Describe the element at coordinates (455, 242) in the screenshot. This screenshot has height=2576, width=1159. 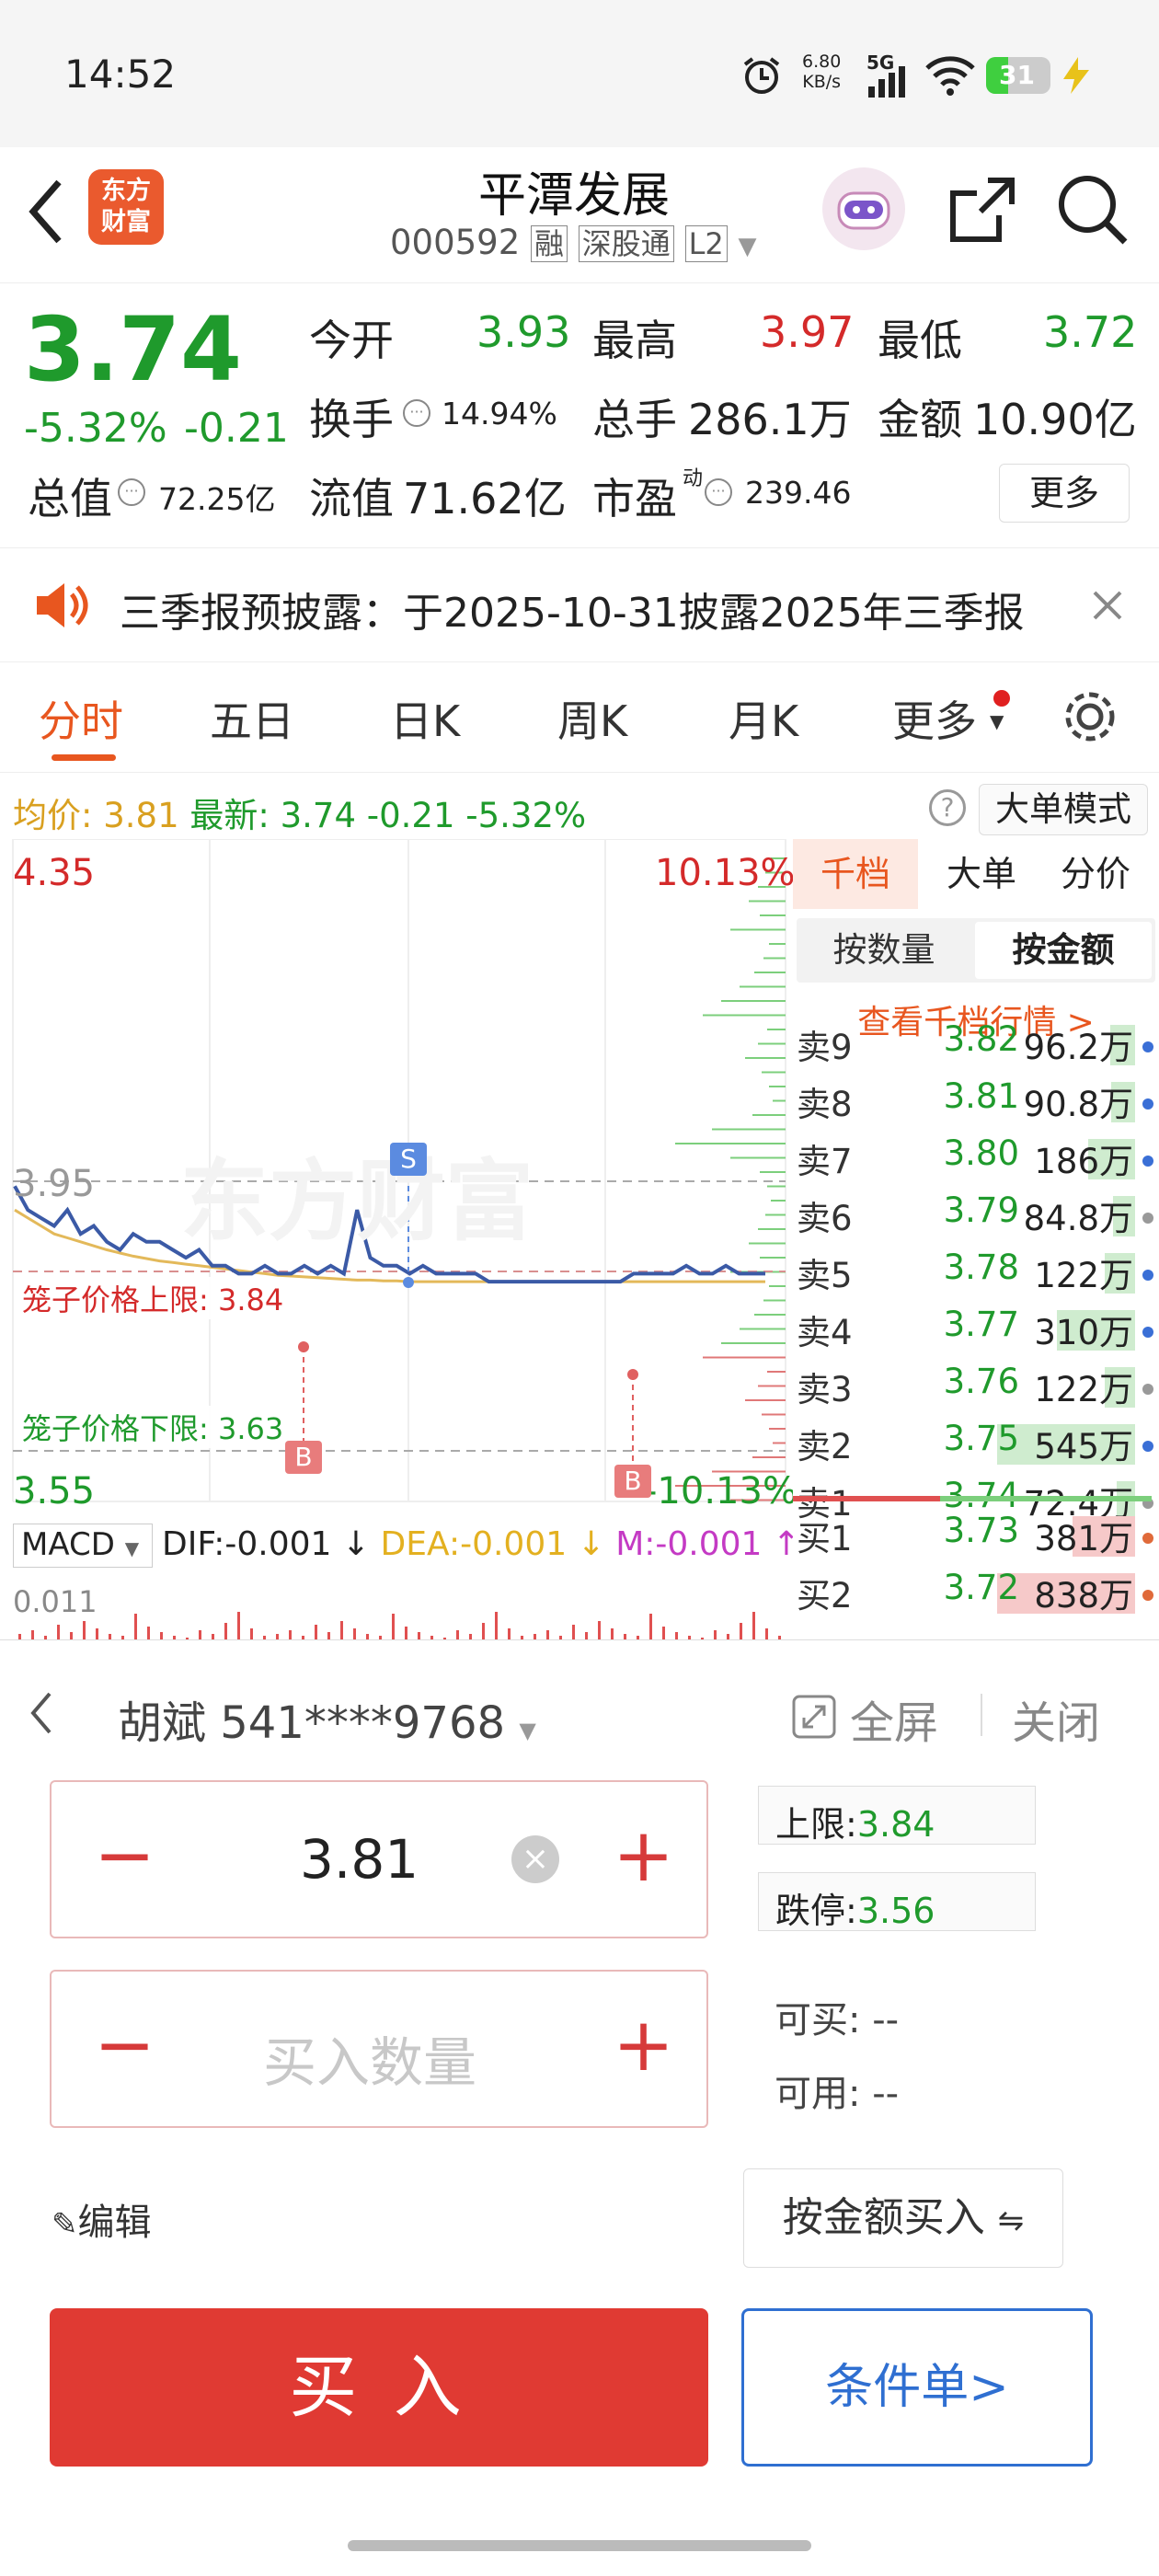
I see `stock-code: 000592` at that location.